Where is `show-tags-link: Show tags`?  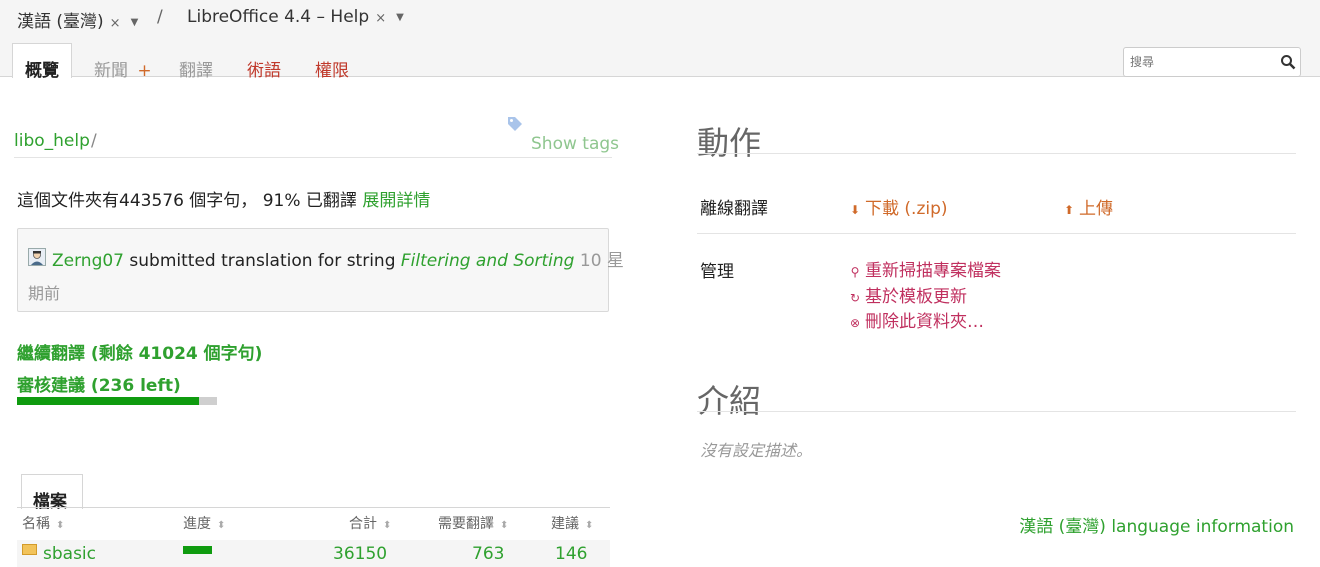
show-tags-link: Show tags is located at coordinates (575, 144).